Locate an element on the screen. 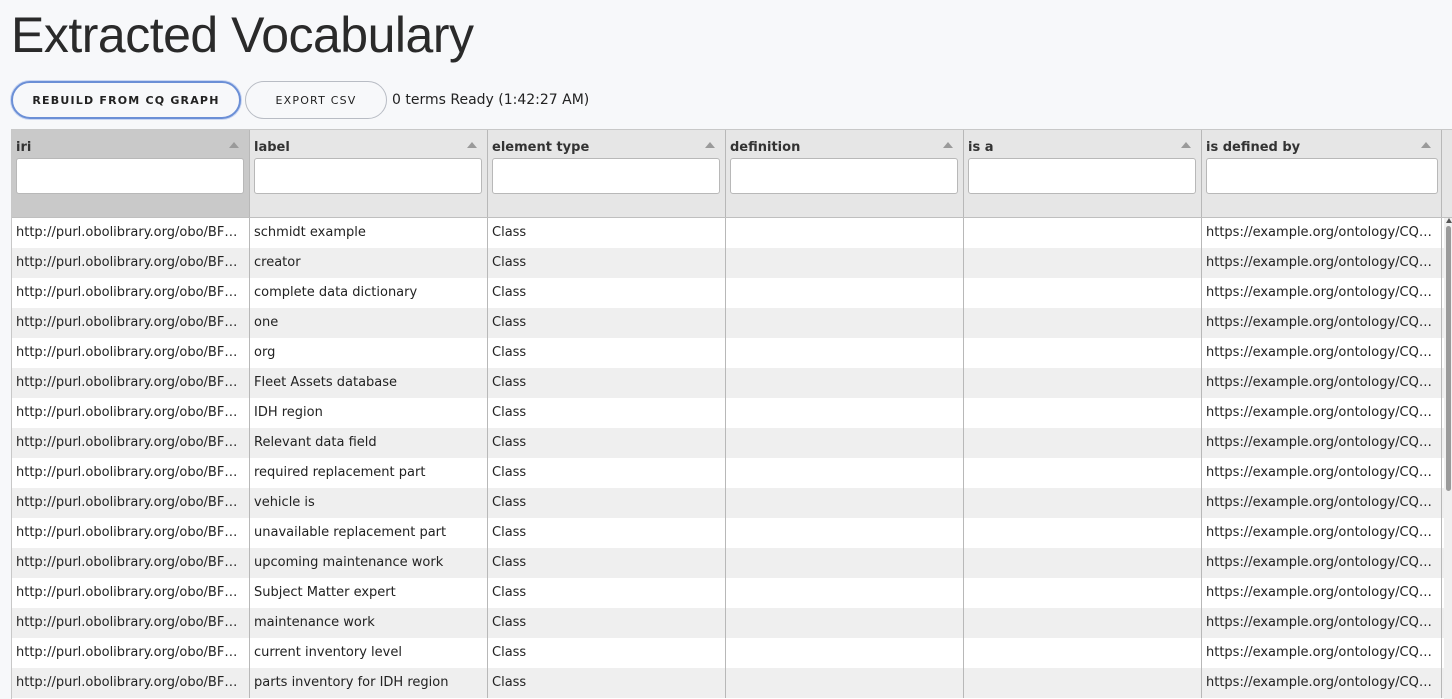  table-cell: schmidt example is located at coordinates (369, 233).